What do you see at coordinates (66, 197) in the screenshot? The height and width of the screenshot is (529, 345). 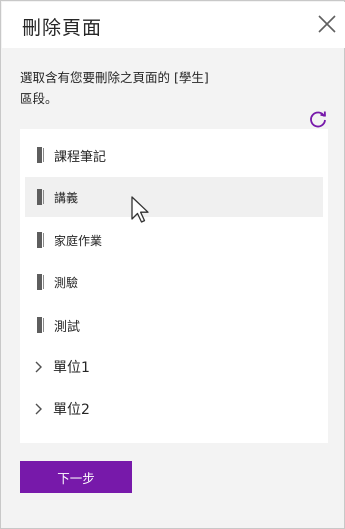 I see `section-label: 講義` at bounding box center [66, 197].